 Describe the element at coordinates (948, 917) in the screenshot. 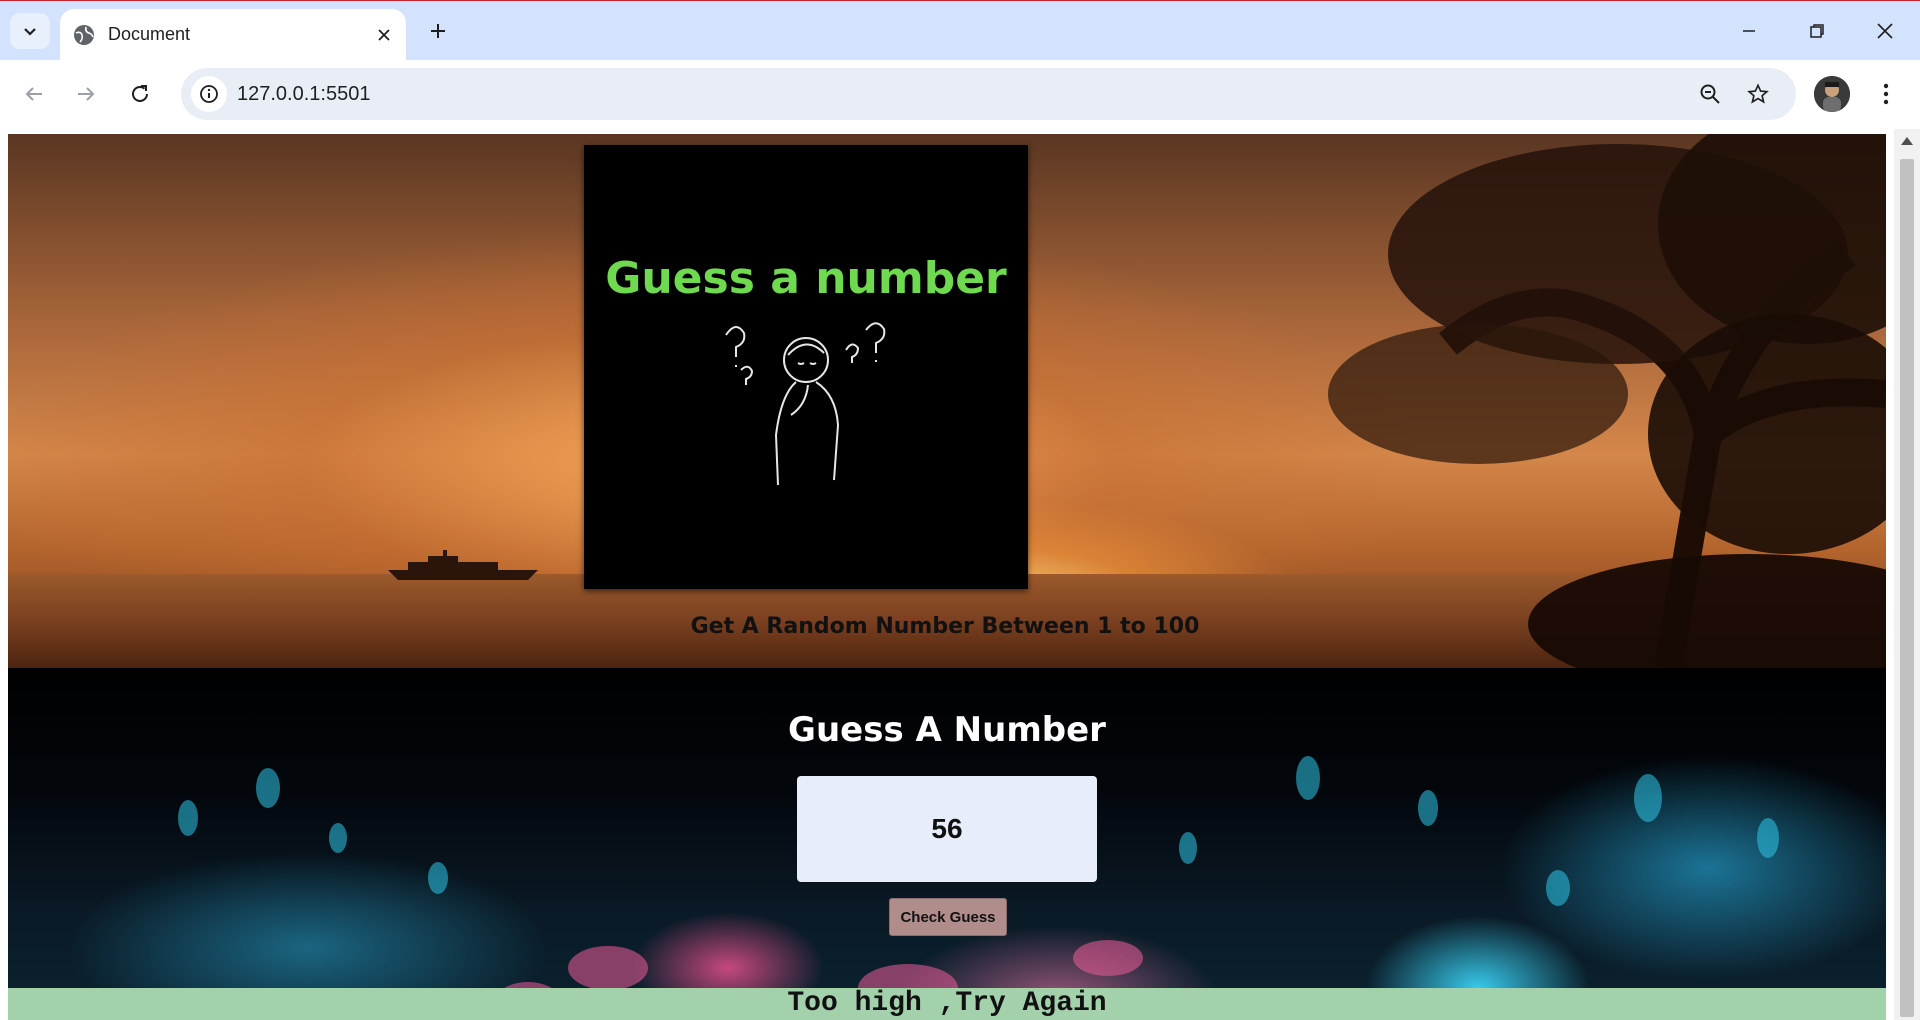

I see `check-guess-button: Check Guess` at that location.